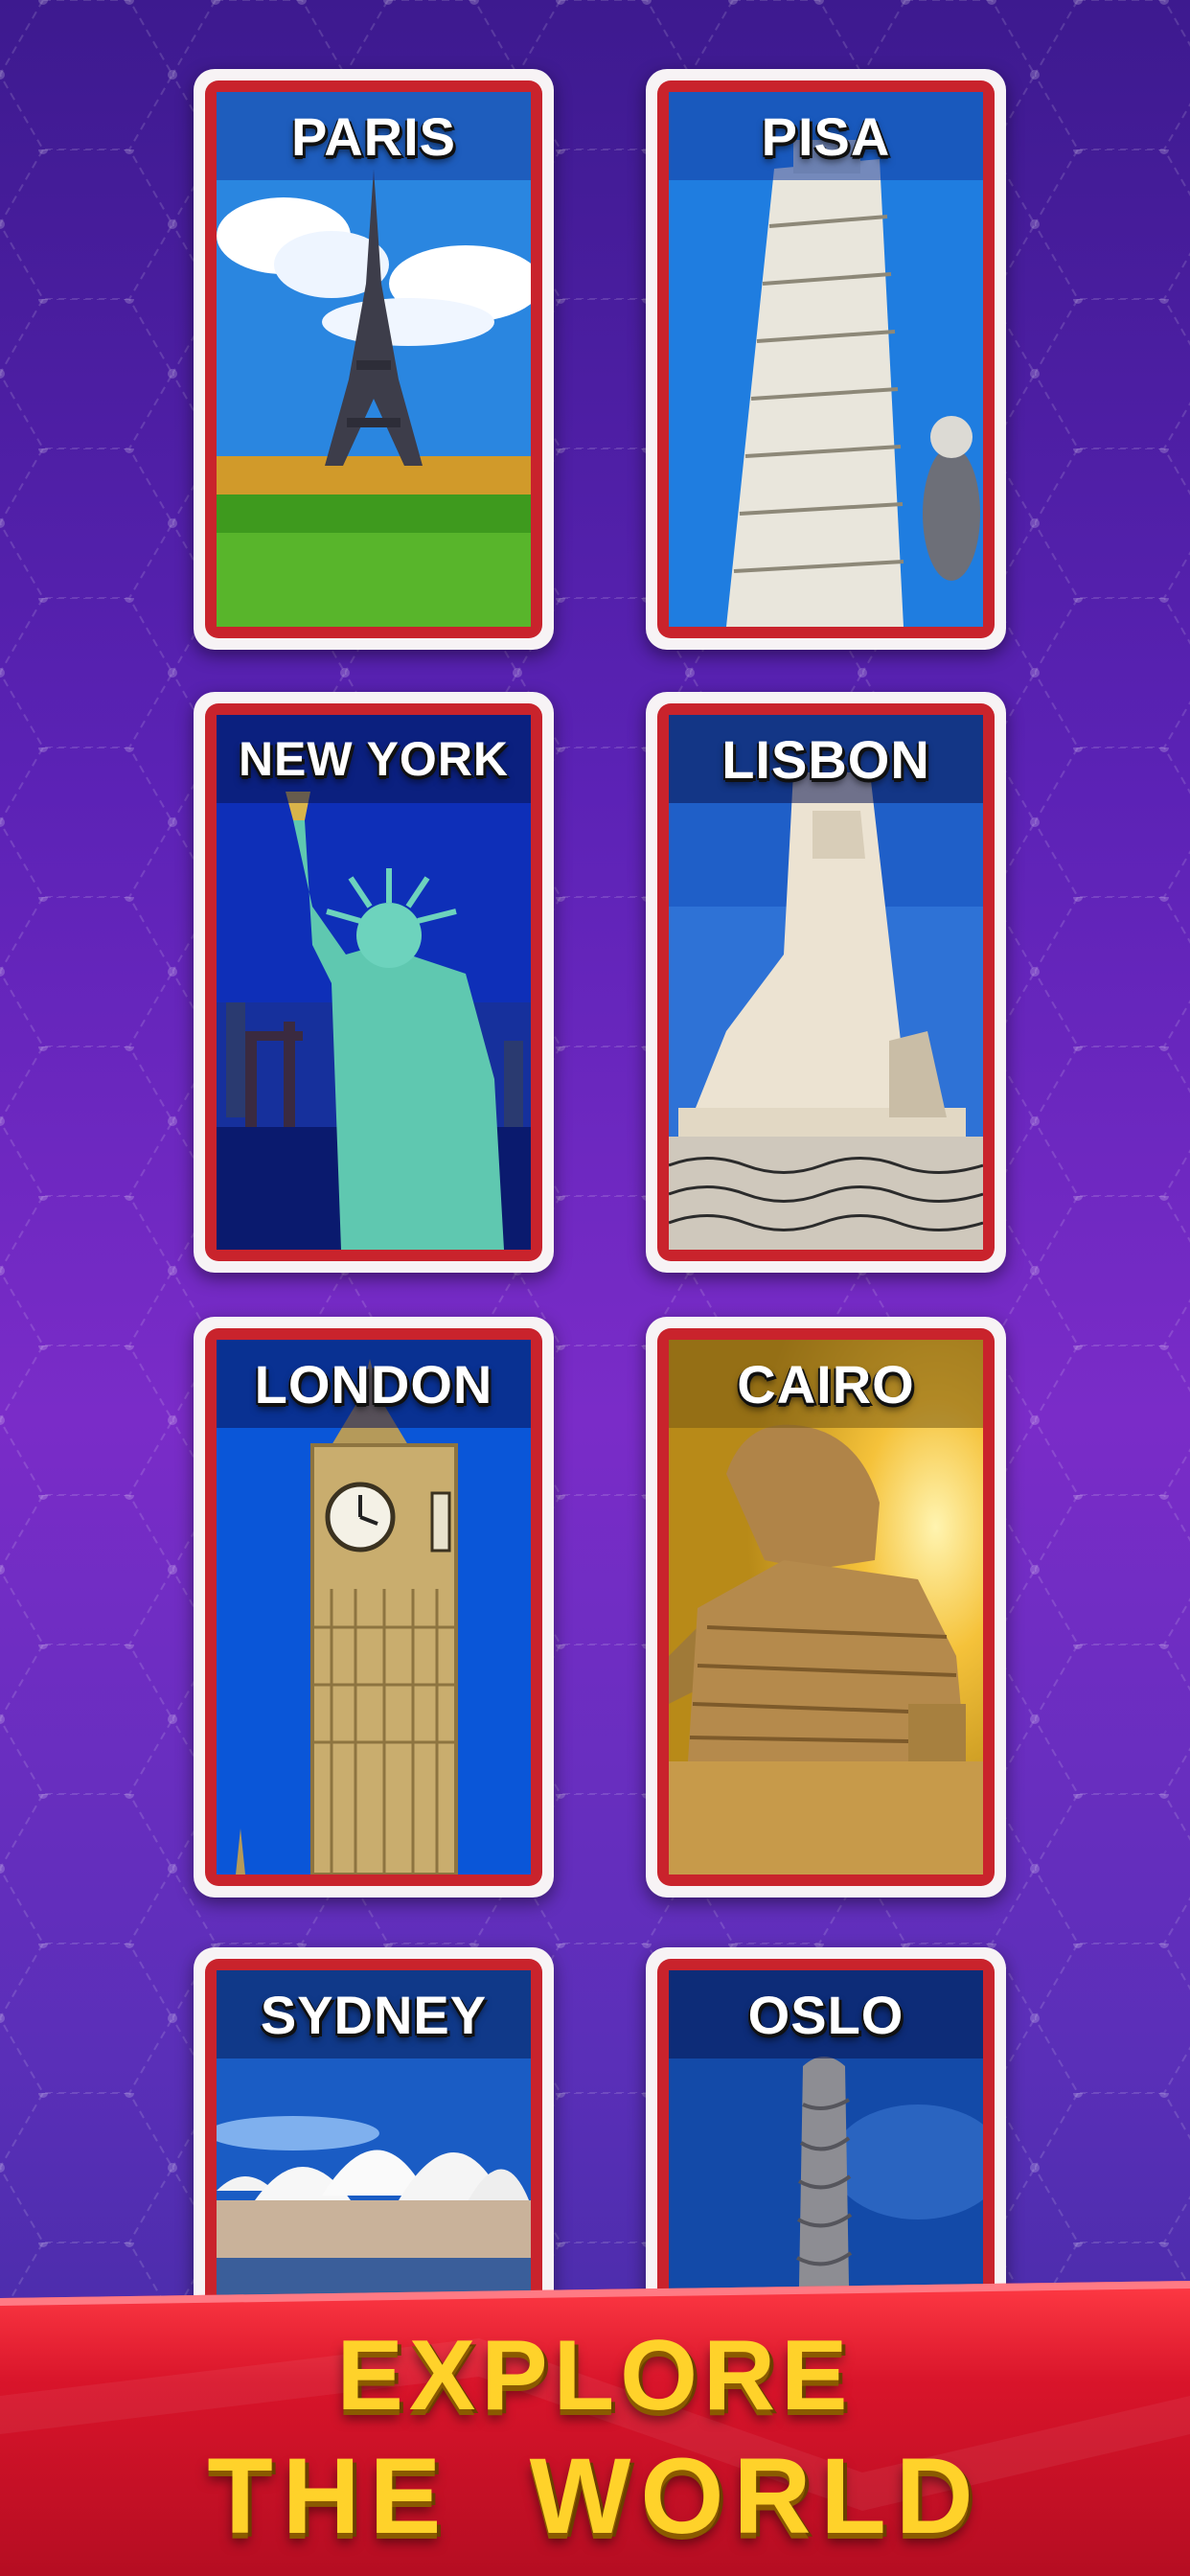 The width and height of the screenshot is (1190, 2576). I want to click on banner-line-the-world: THE WORLD, so click(595, 2496).